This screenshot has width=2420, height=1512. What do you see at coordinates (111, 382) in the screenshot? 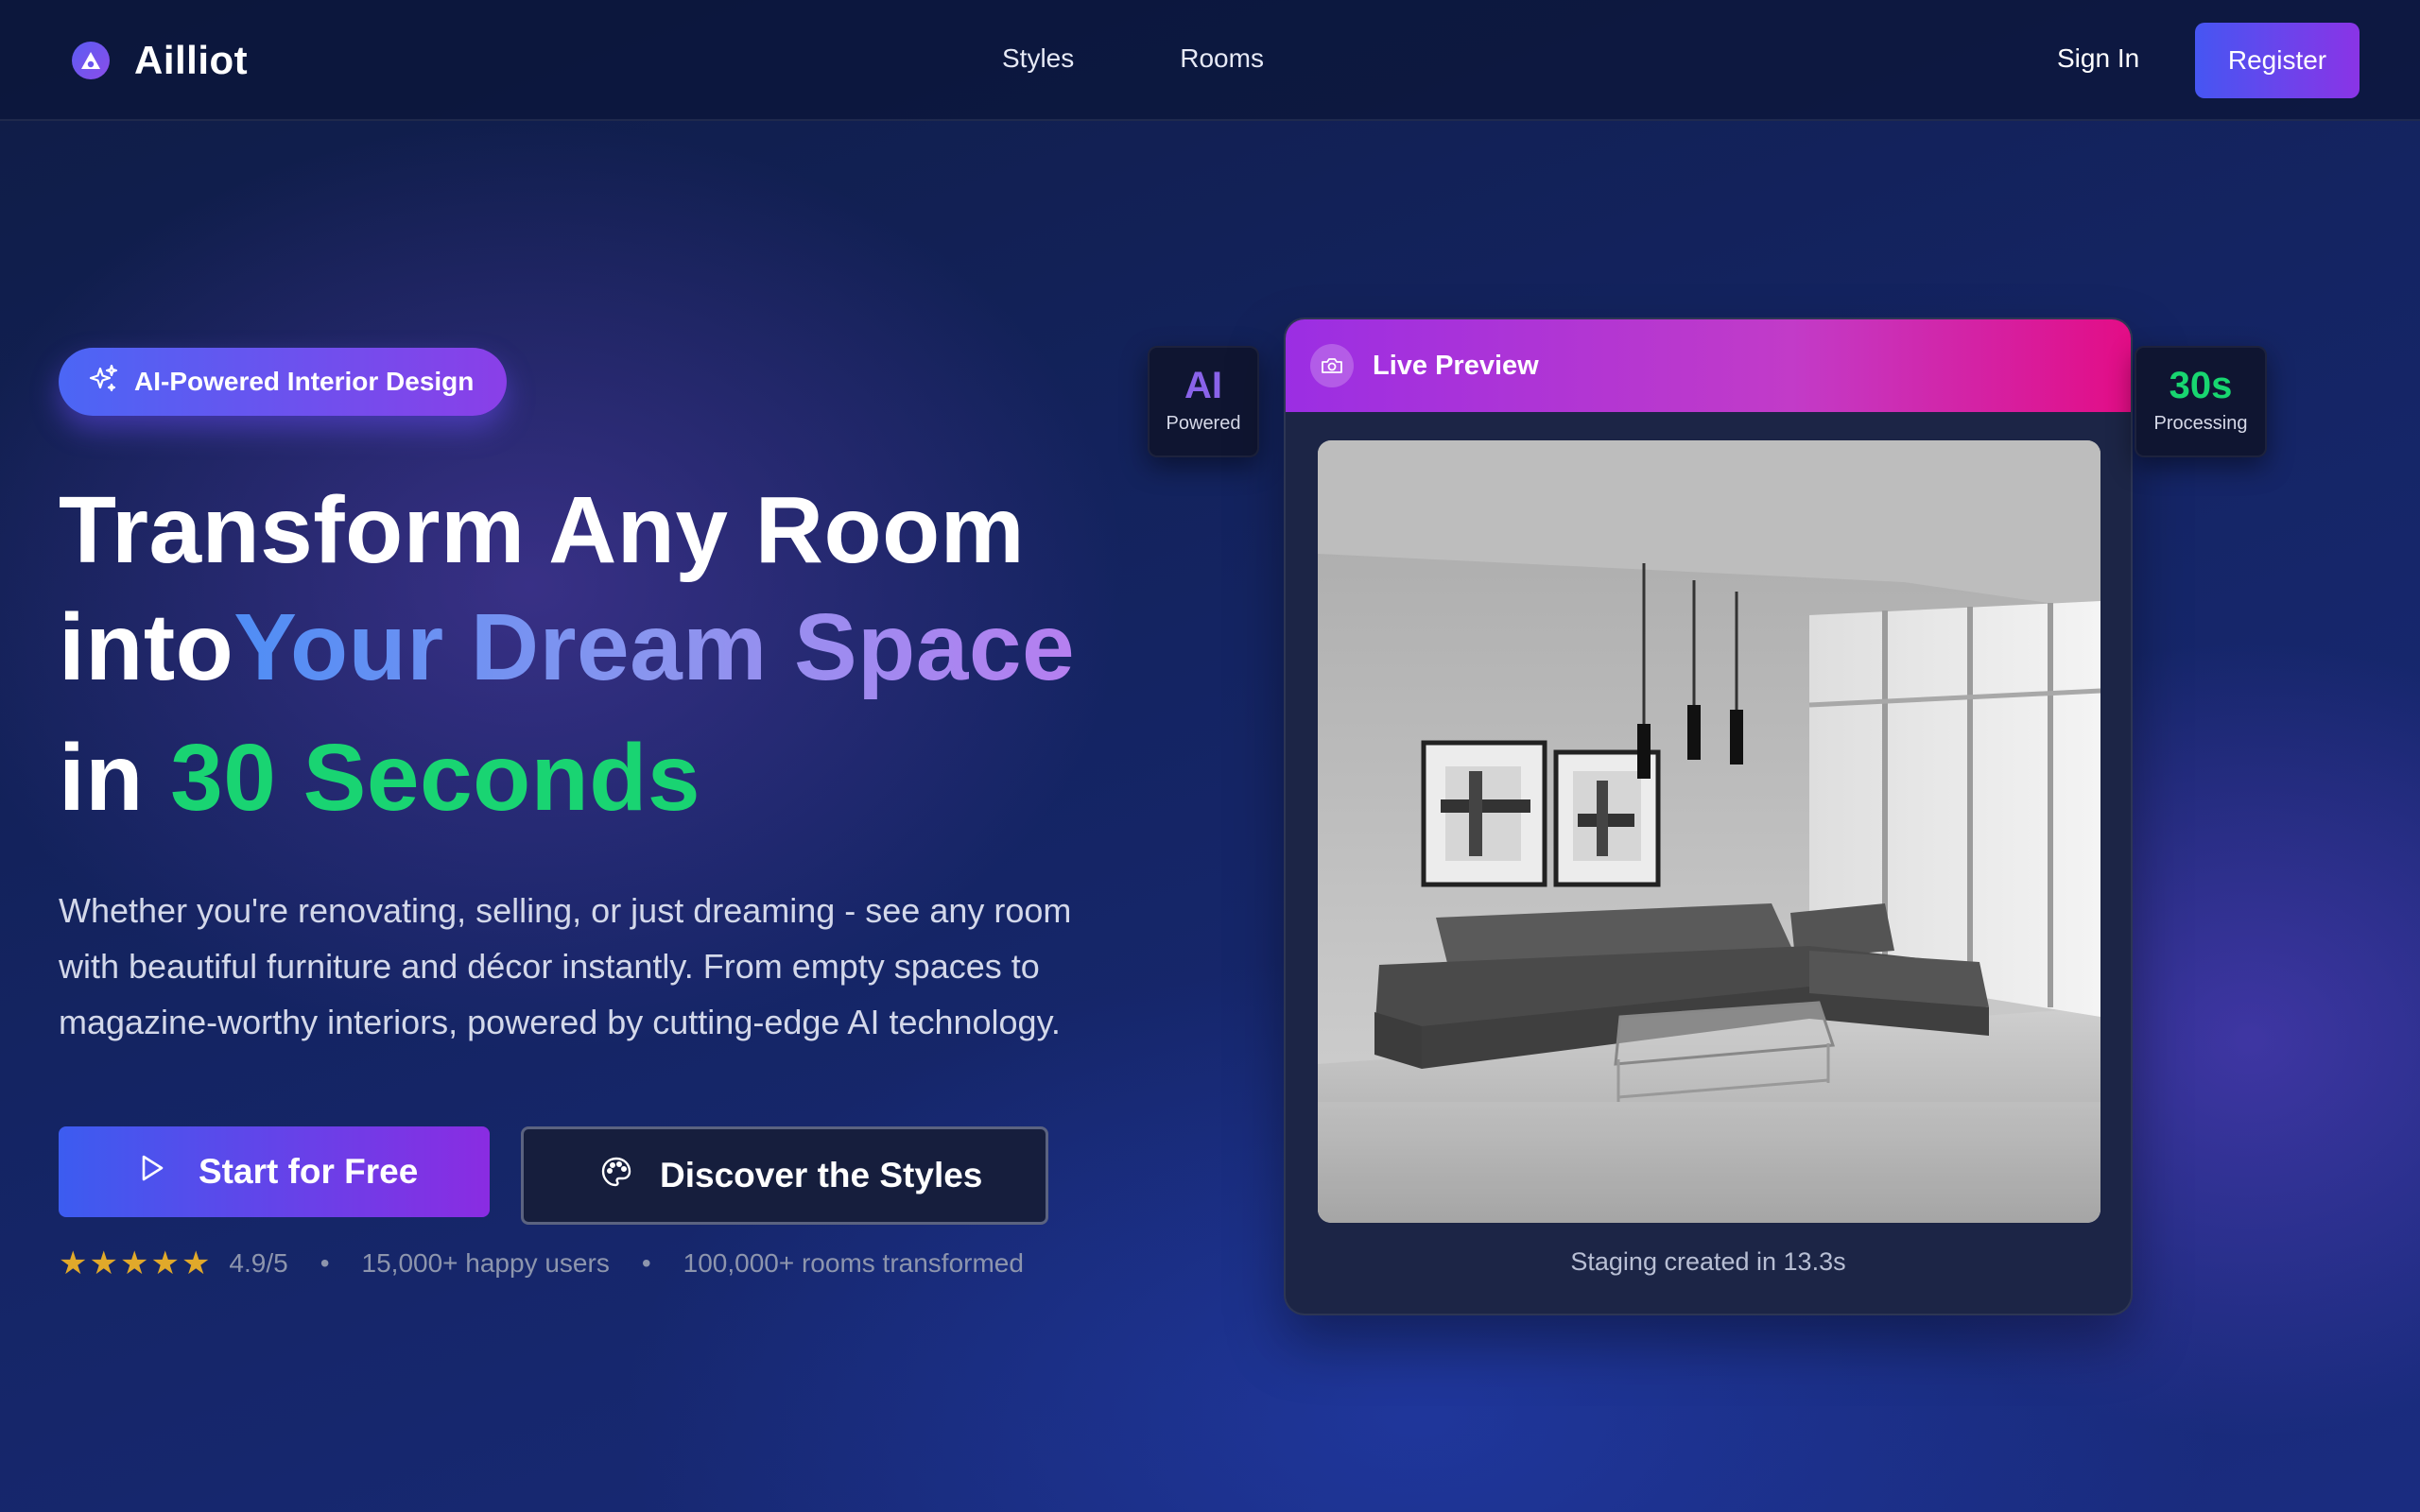
I see `sparkles-icon` at bounding box center [111, 382].